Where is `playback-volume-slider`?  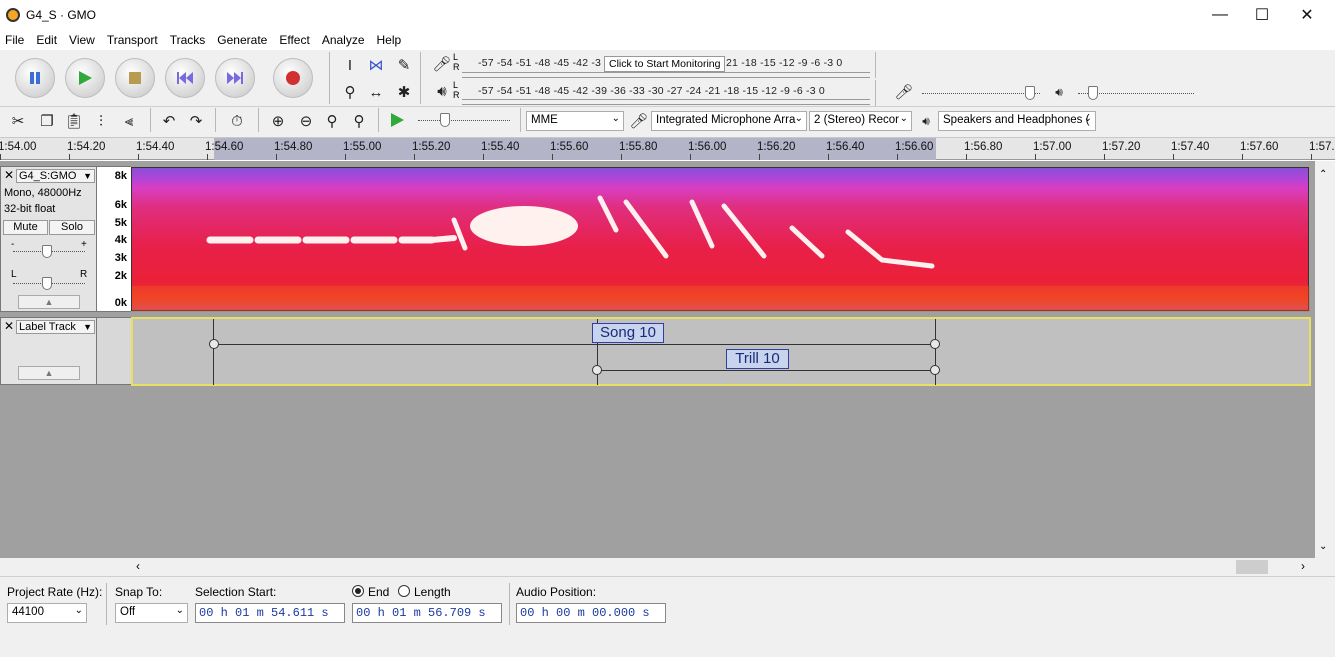 playback-volume-slider is located at coordinates (1093, 93).